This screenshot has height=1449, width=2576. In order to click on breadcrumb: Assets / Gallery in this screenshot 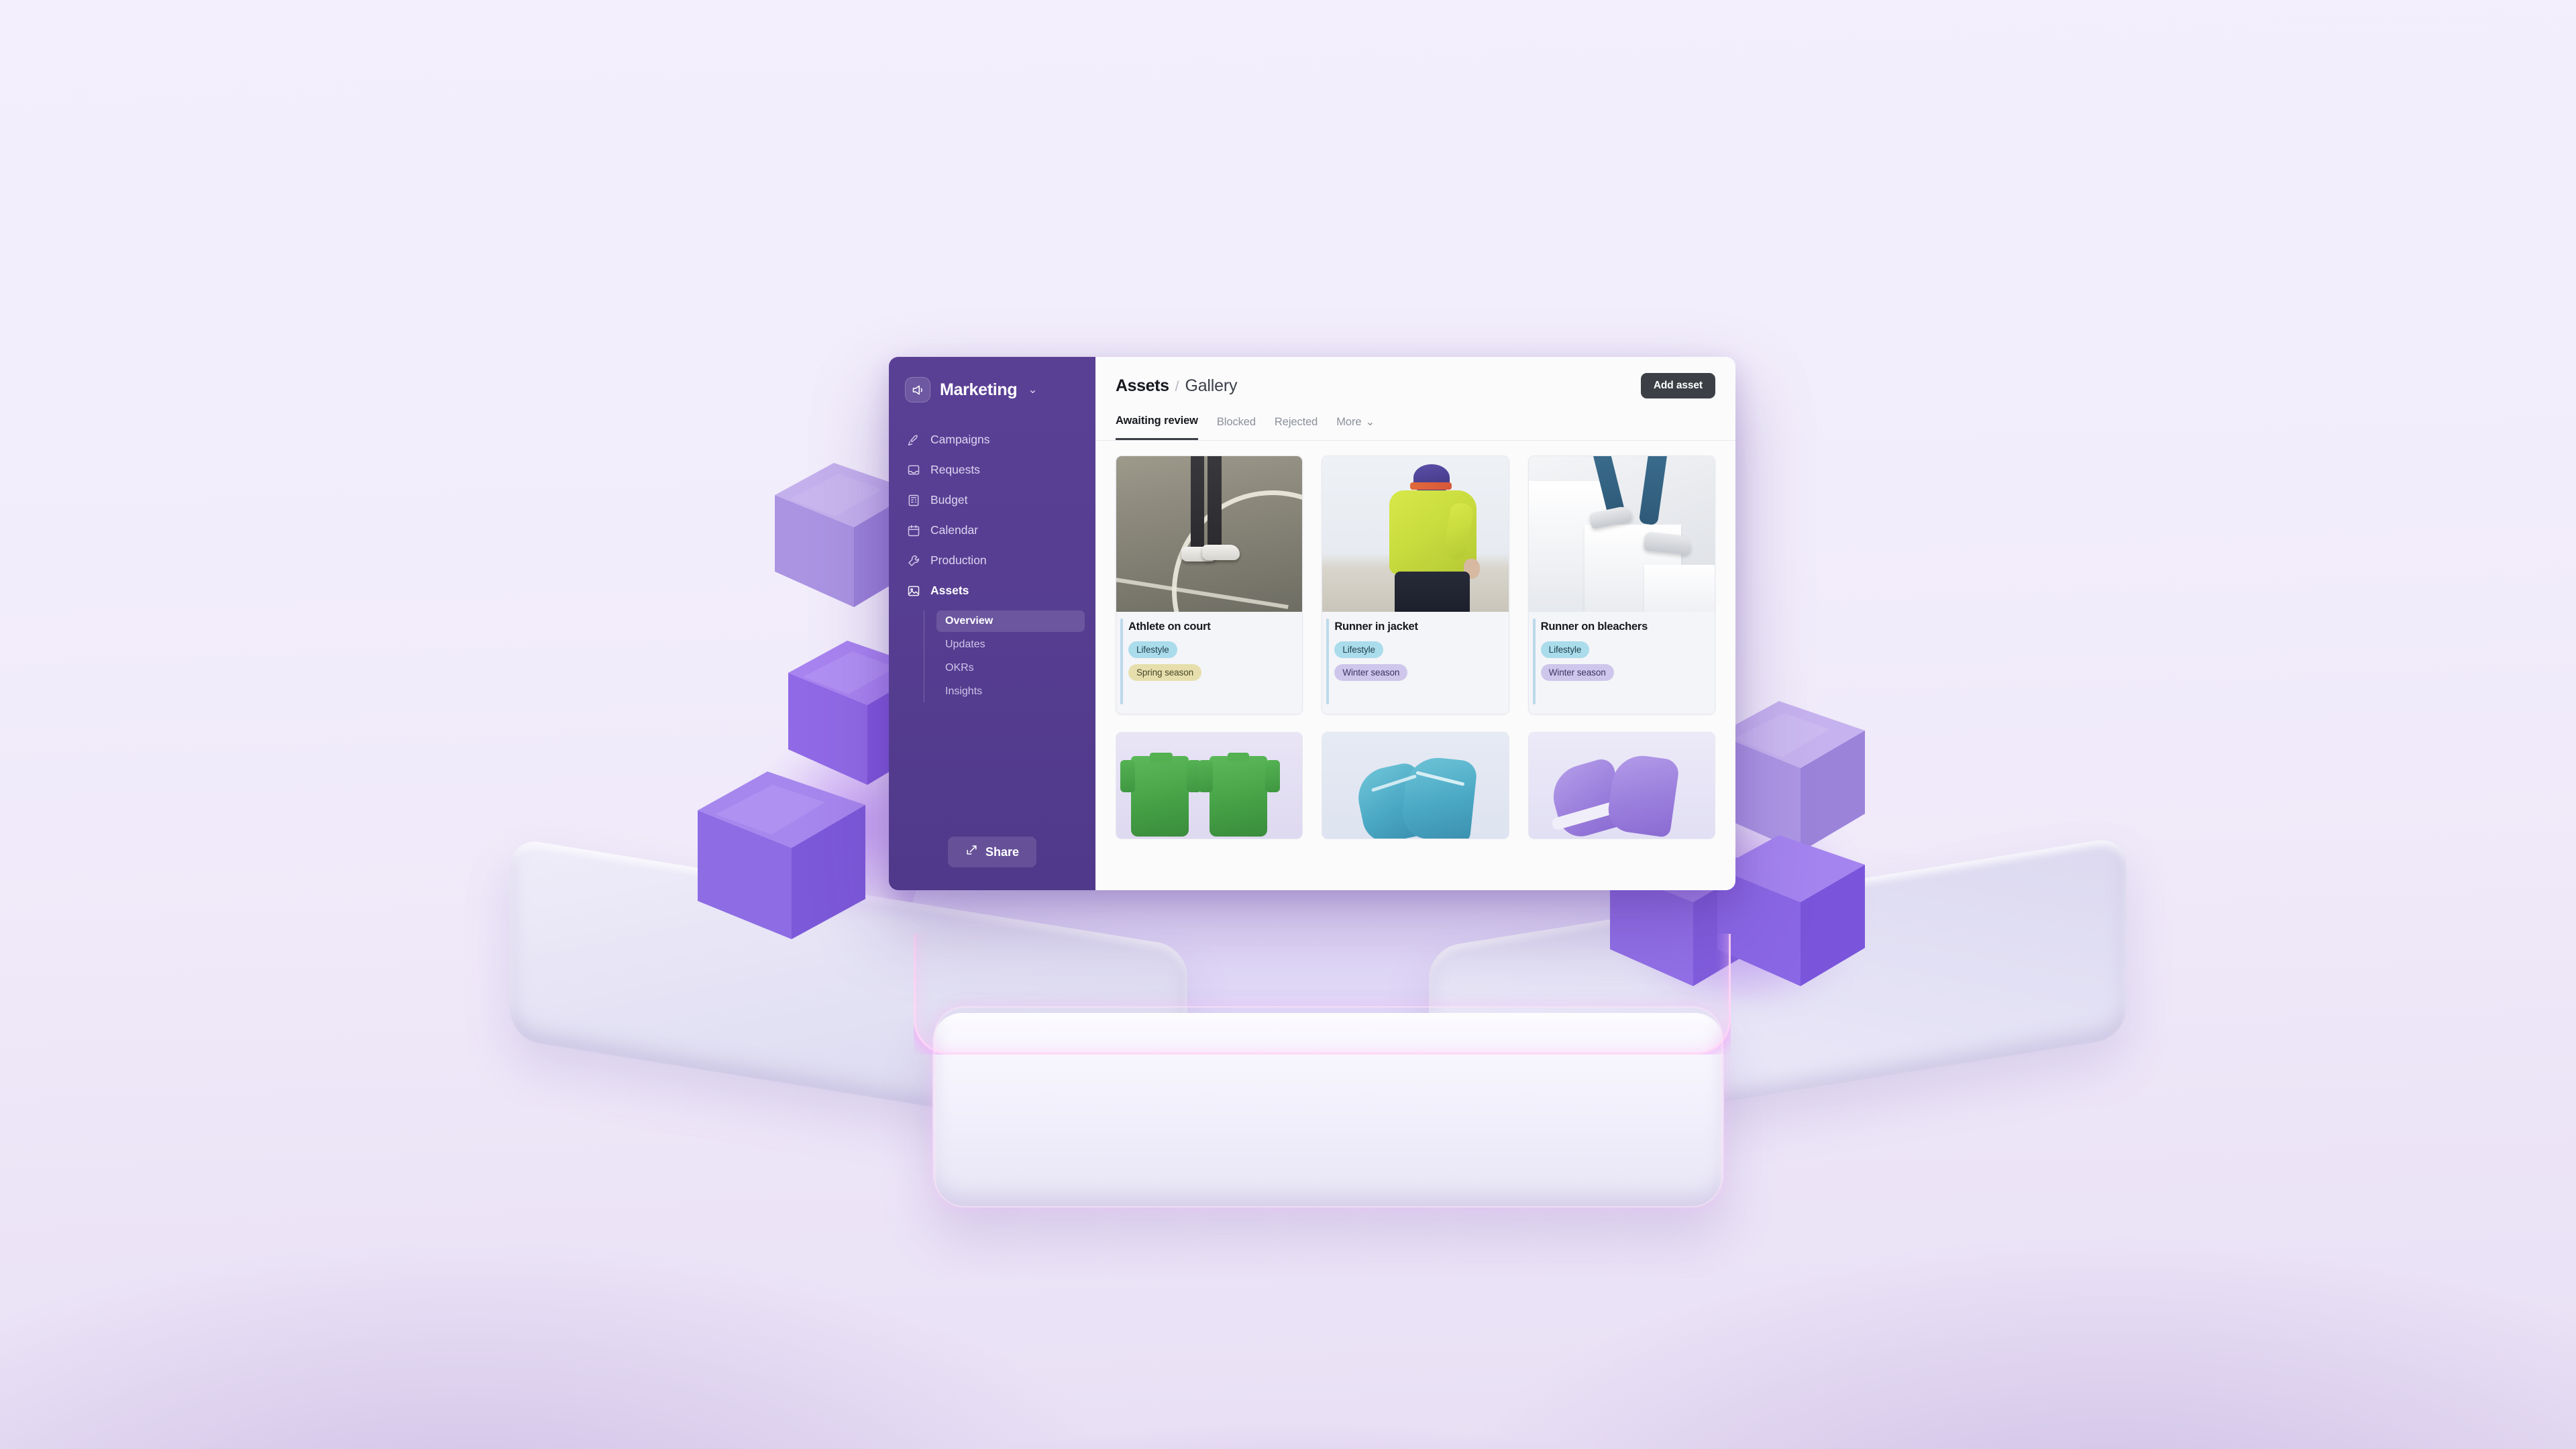, I will do `click(1176, 386)`.